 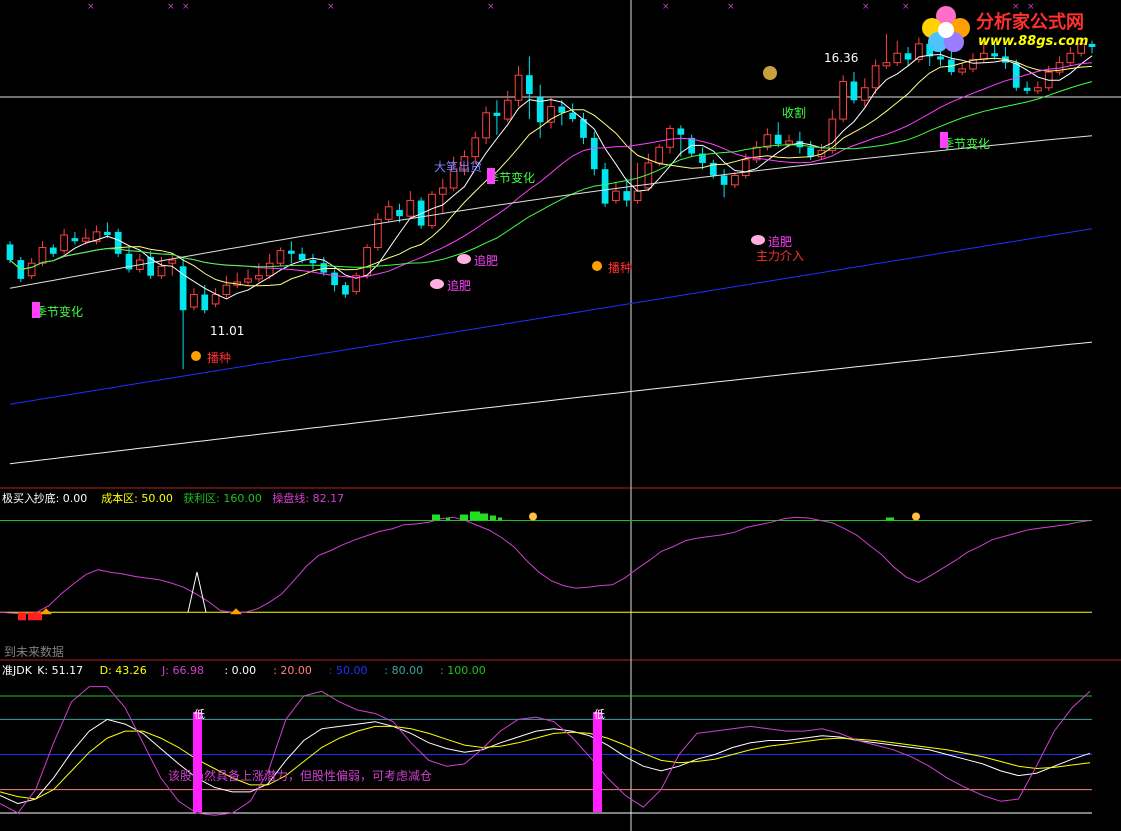 I want to click on ma250-line, so click(x=551, y=403).